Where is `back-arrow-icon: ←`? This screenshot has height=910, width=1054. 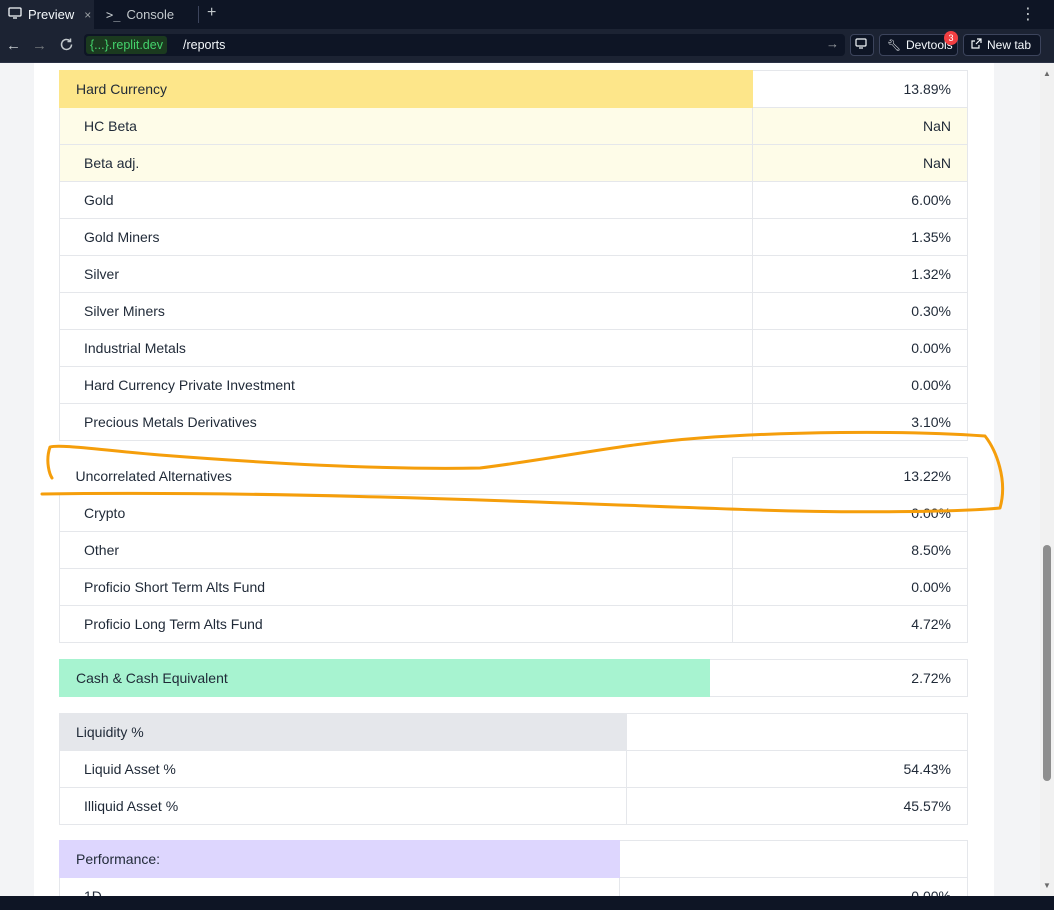
back-arrow-icon: ← is located at coordinates (13, 45).